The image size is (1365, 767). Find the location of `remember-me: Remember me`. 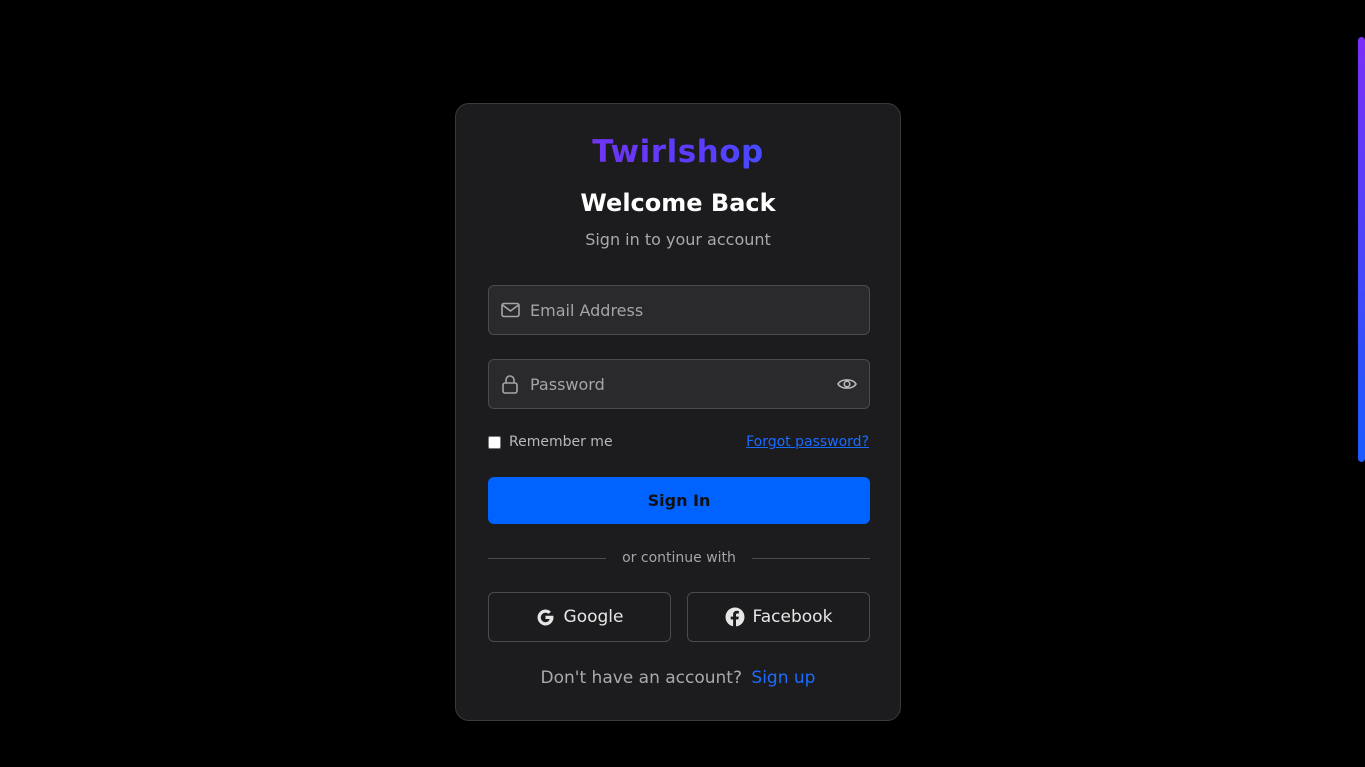

remember-me: Remember me is located at coordinates (550, 442).